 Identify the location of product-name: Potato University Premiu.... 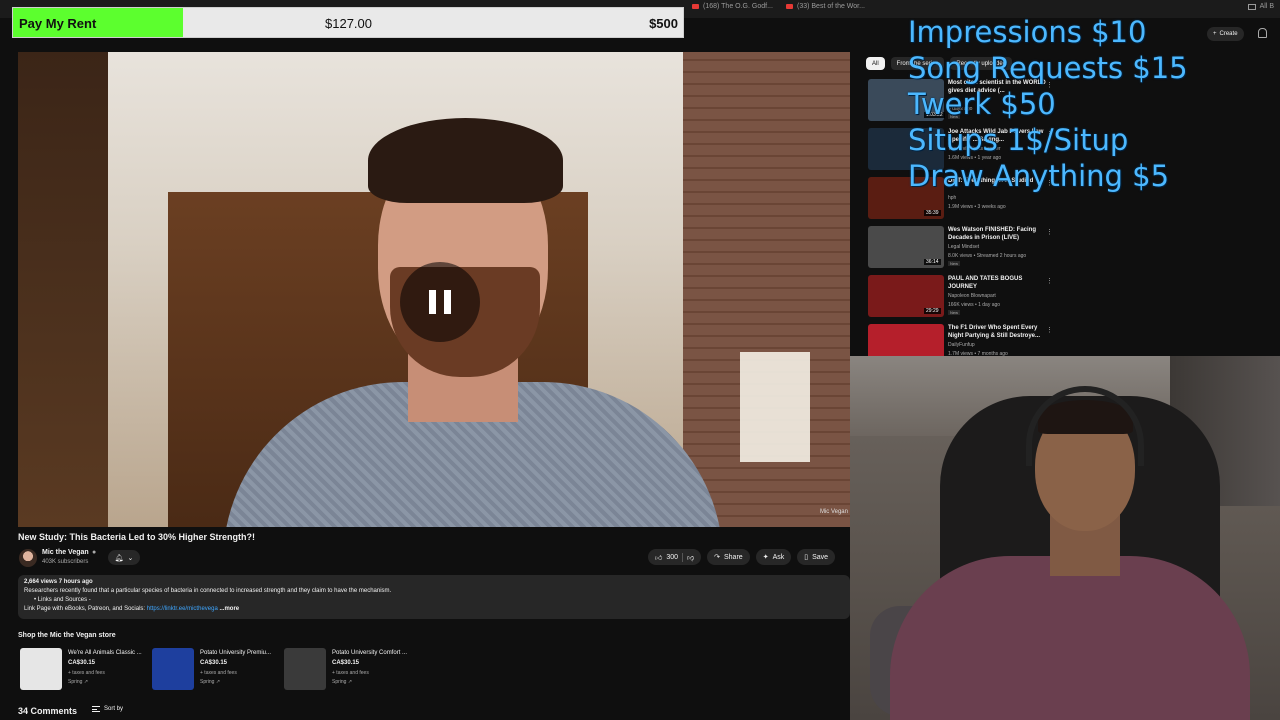
(235, 653).